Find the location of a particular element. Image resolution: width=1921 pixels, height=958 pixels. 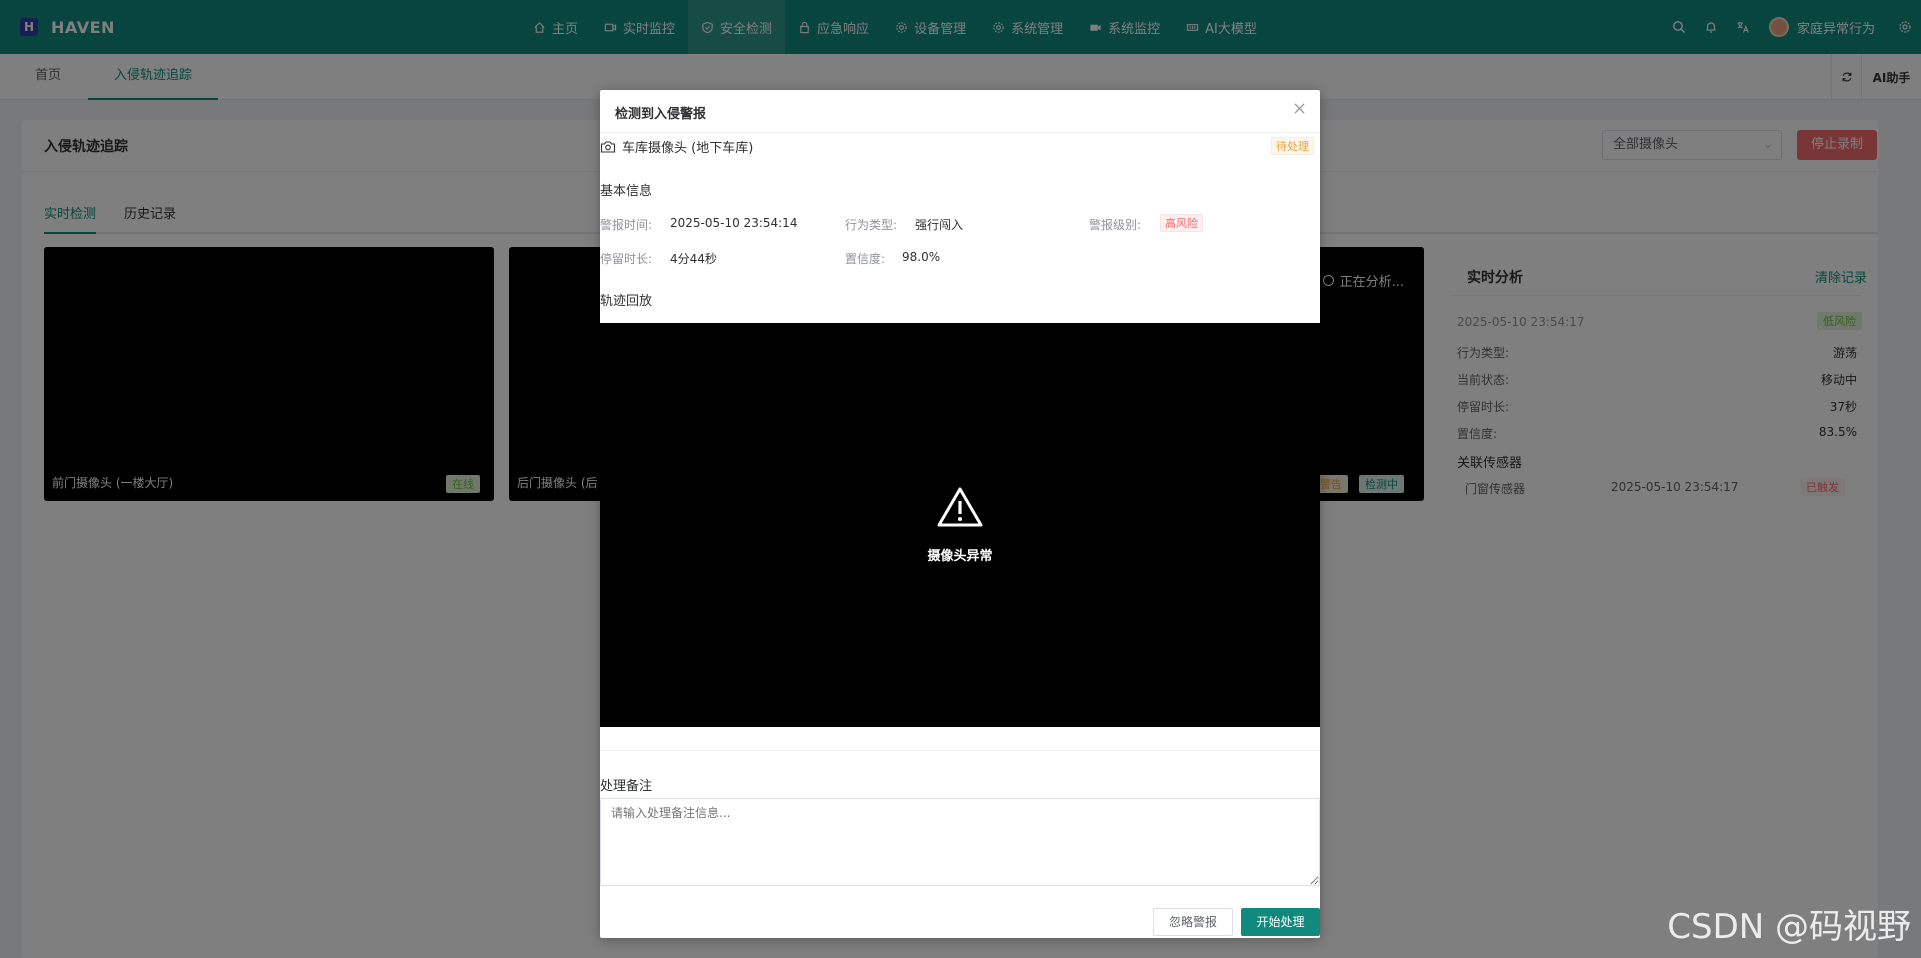

behavior-value: 强行闯入 is located at coordinates (939, 225).